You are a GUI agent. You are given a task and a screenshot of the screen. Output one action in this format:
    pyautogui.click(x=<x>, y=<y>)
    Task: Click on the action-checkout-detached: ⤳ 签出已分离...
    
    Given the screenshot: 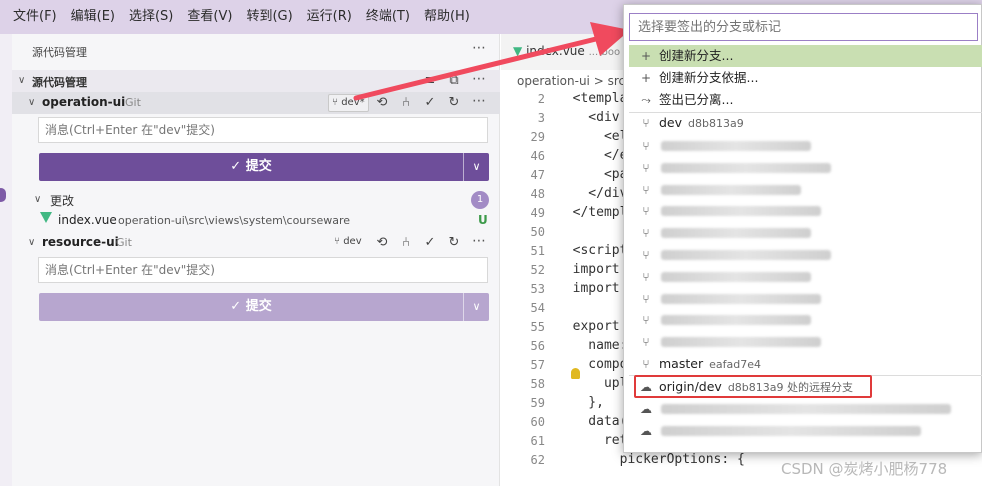 What is the action you would take?
    pyautogui.click(x=805, y=100)
    